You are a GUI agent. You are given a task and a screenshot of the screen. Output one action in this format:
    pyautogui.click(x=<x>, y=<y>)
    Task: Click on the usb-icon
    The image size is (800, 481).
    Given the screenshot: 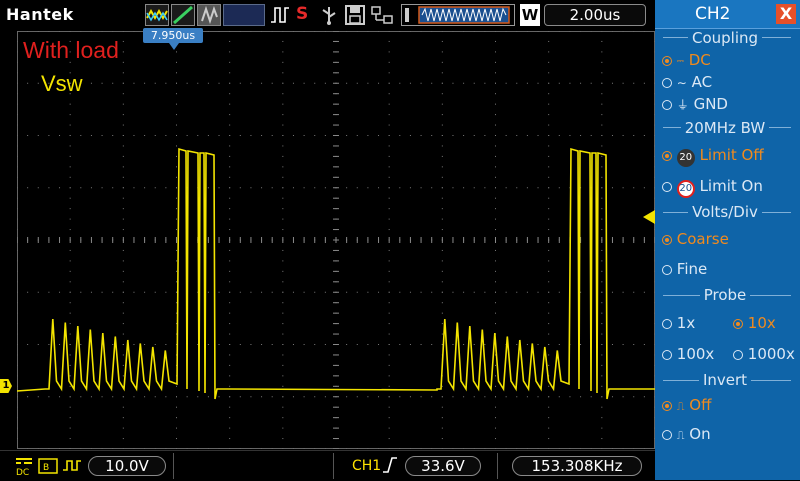 What is the action you would take?
    pyautogui.click(x=329, y=15)
    